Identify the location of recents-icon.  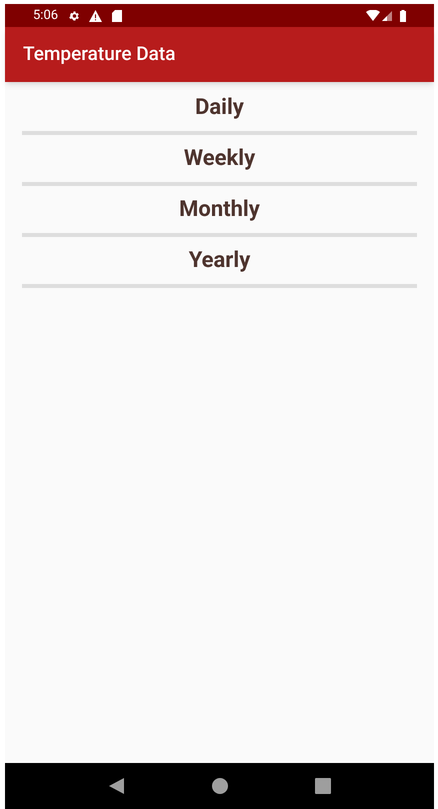
(322, 786).